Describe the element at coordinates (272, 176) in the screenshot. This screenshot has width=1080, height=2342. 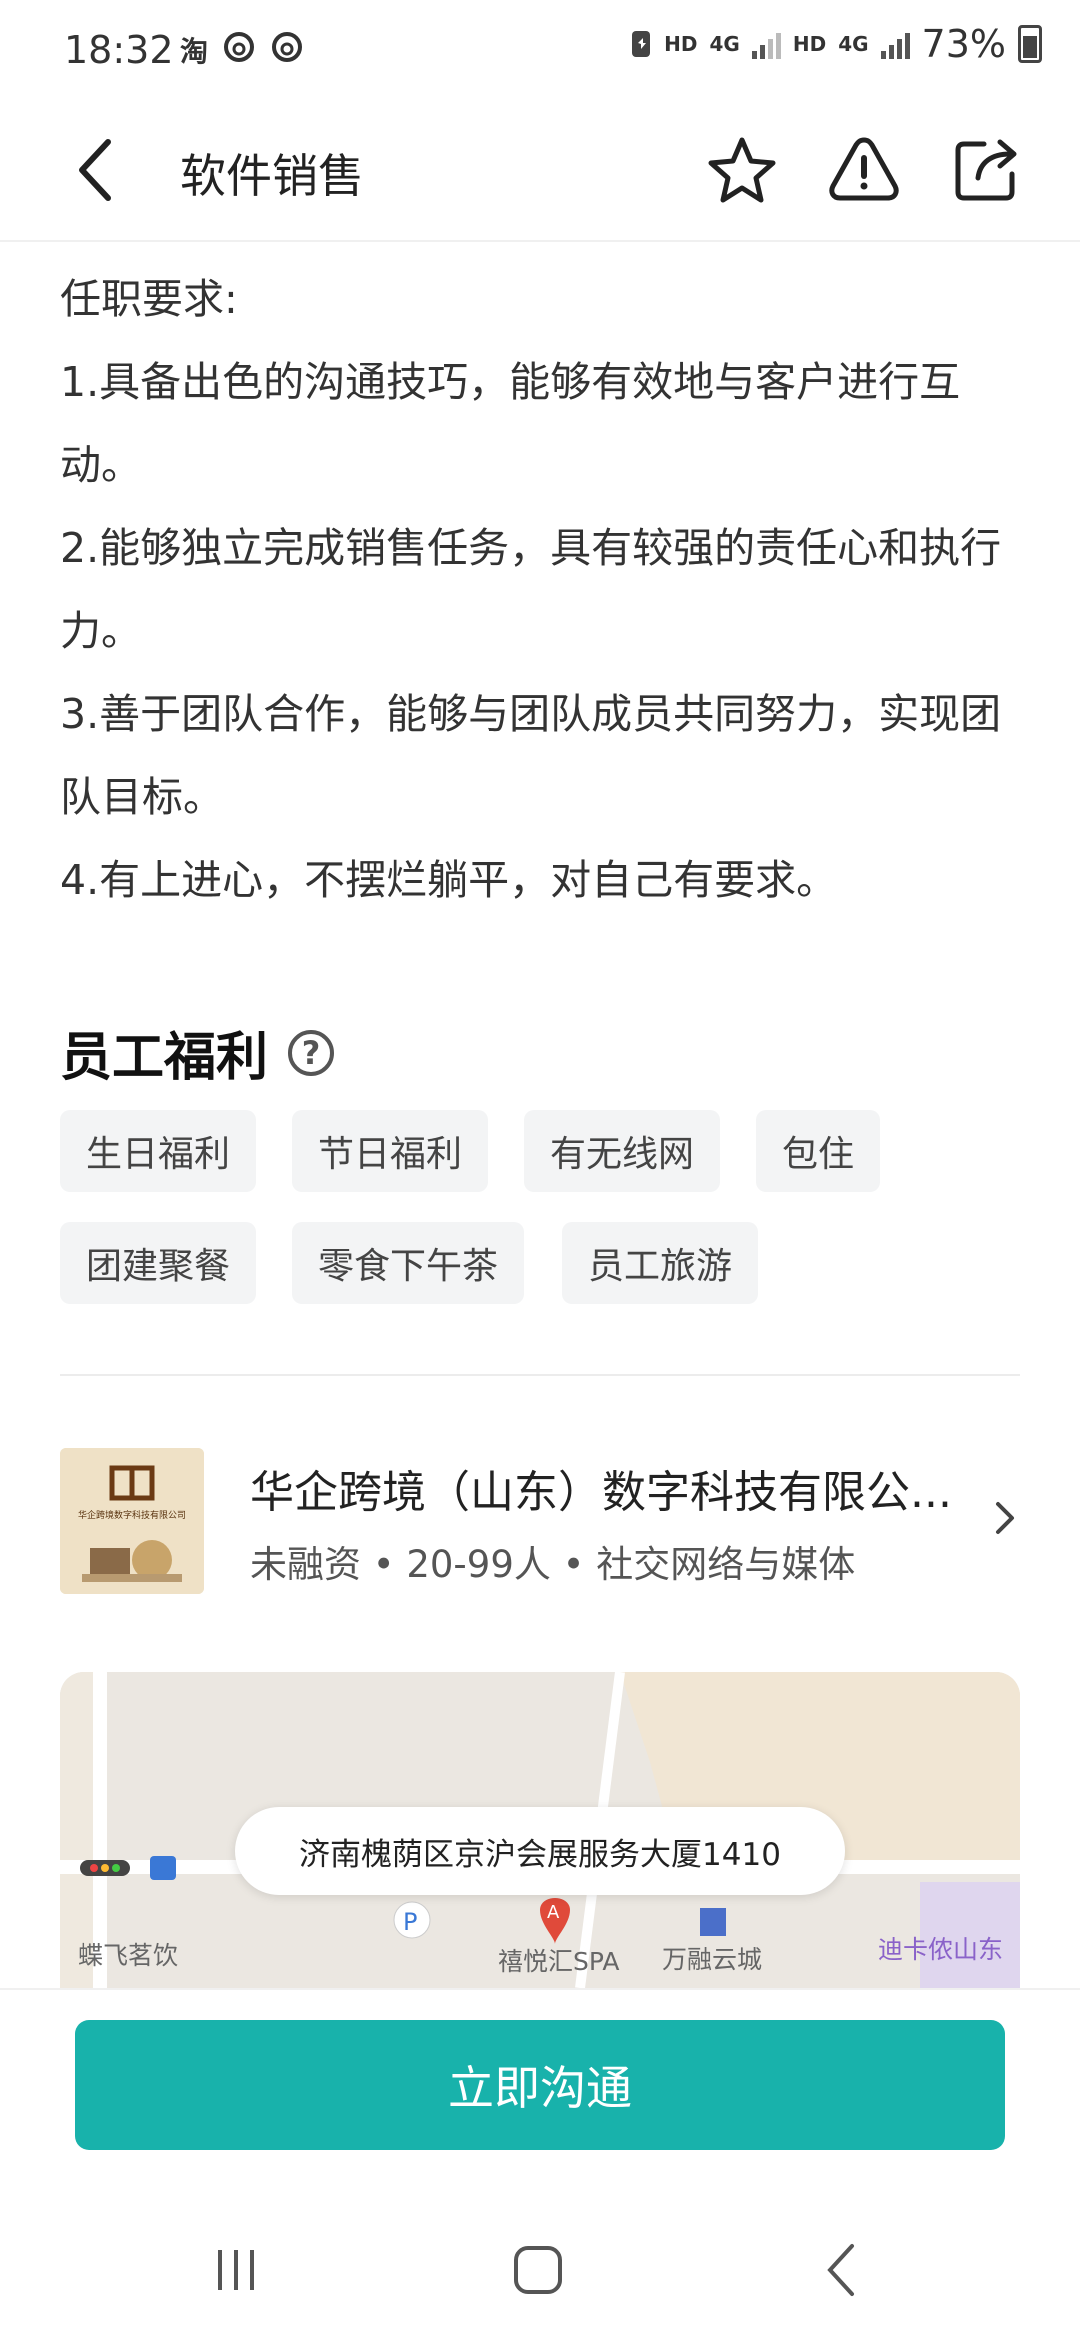
I see `page-title: 软件销售` at that location.